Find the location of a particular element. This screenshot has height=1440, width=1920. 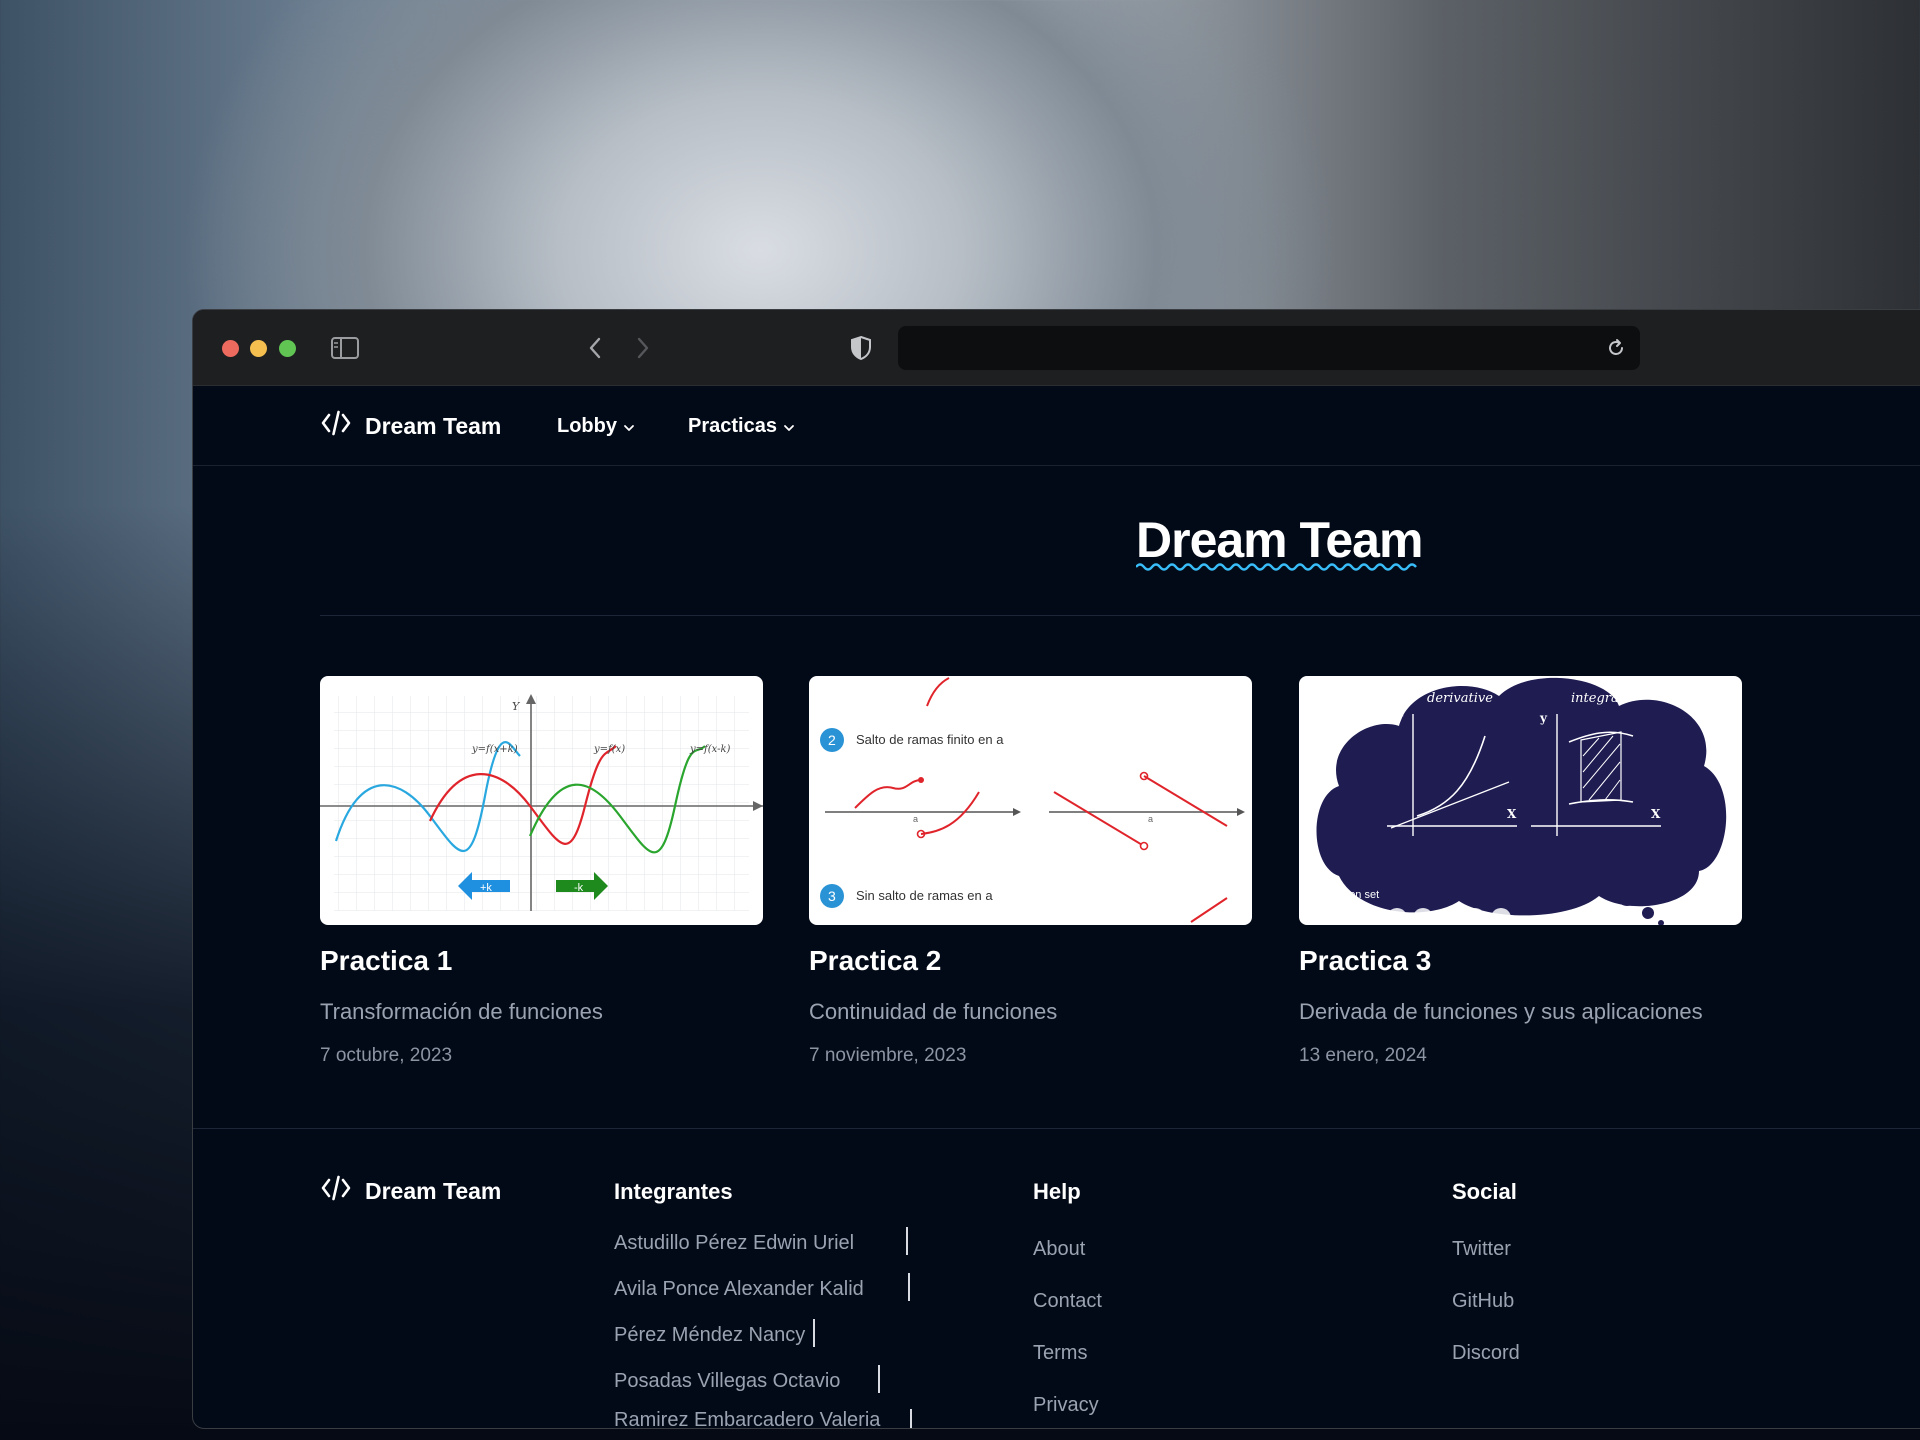

card-description: Derivada de funciones y sus aplicaciones is located at coordinates (1501, 1011).